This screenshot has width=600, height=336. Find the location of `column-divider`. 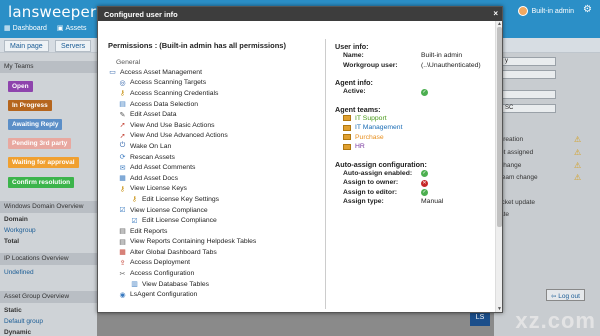

column-divider is located at coordinates (325, 174).